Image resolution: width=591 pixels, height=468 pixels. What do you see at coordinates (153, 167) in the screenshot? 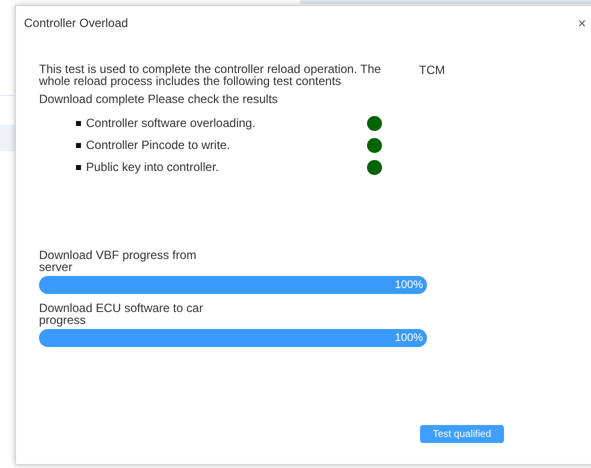
I see `step-label: Public key into controller.` at bounding box center [153, 167].